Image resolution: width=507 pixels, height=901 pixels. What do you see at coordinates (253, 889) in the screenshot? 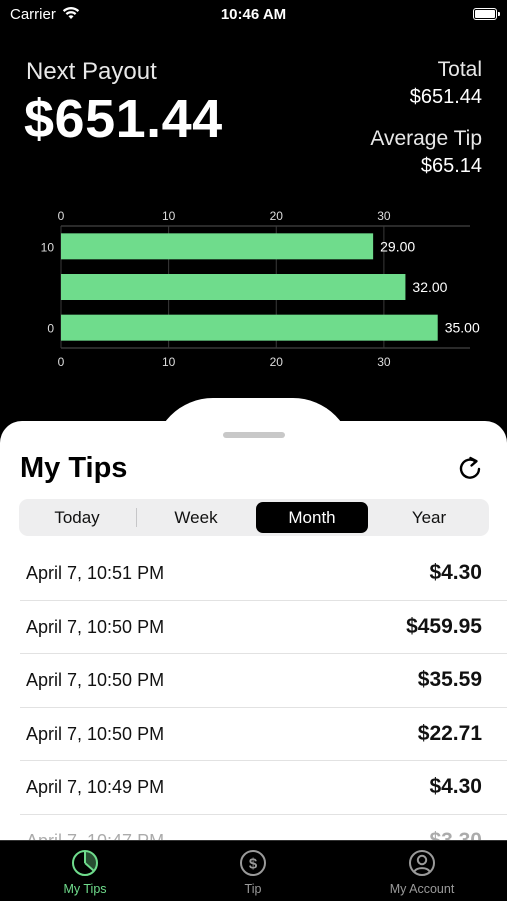
I see `tab-label: Tip` at bounding box center [253, 889].